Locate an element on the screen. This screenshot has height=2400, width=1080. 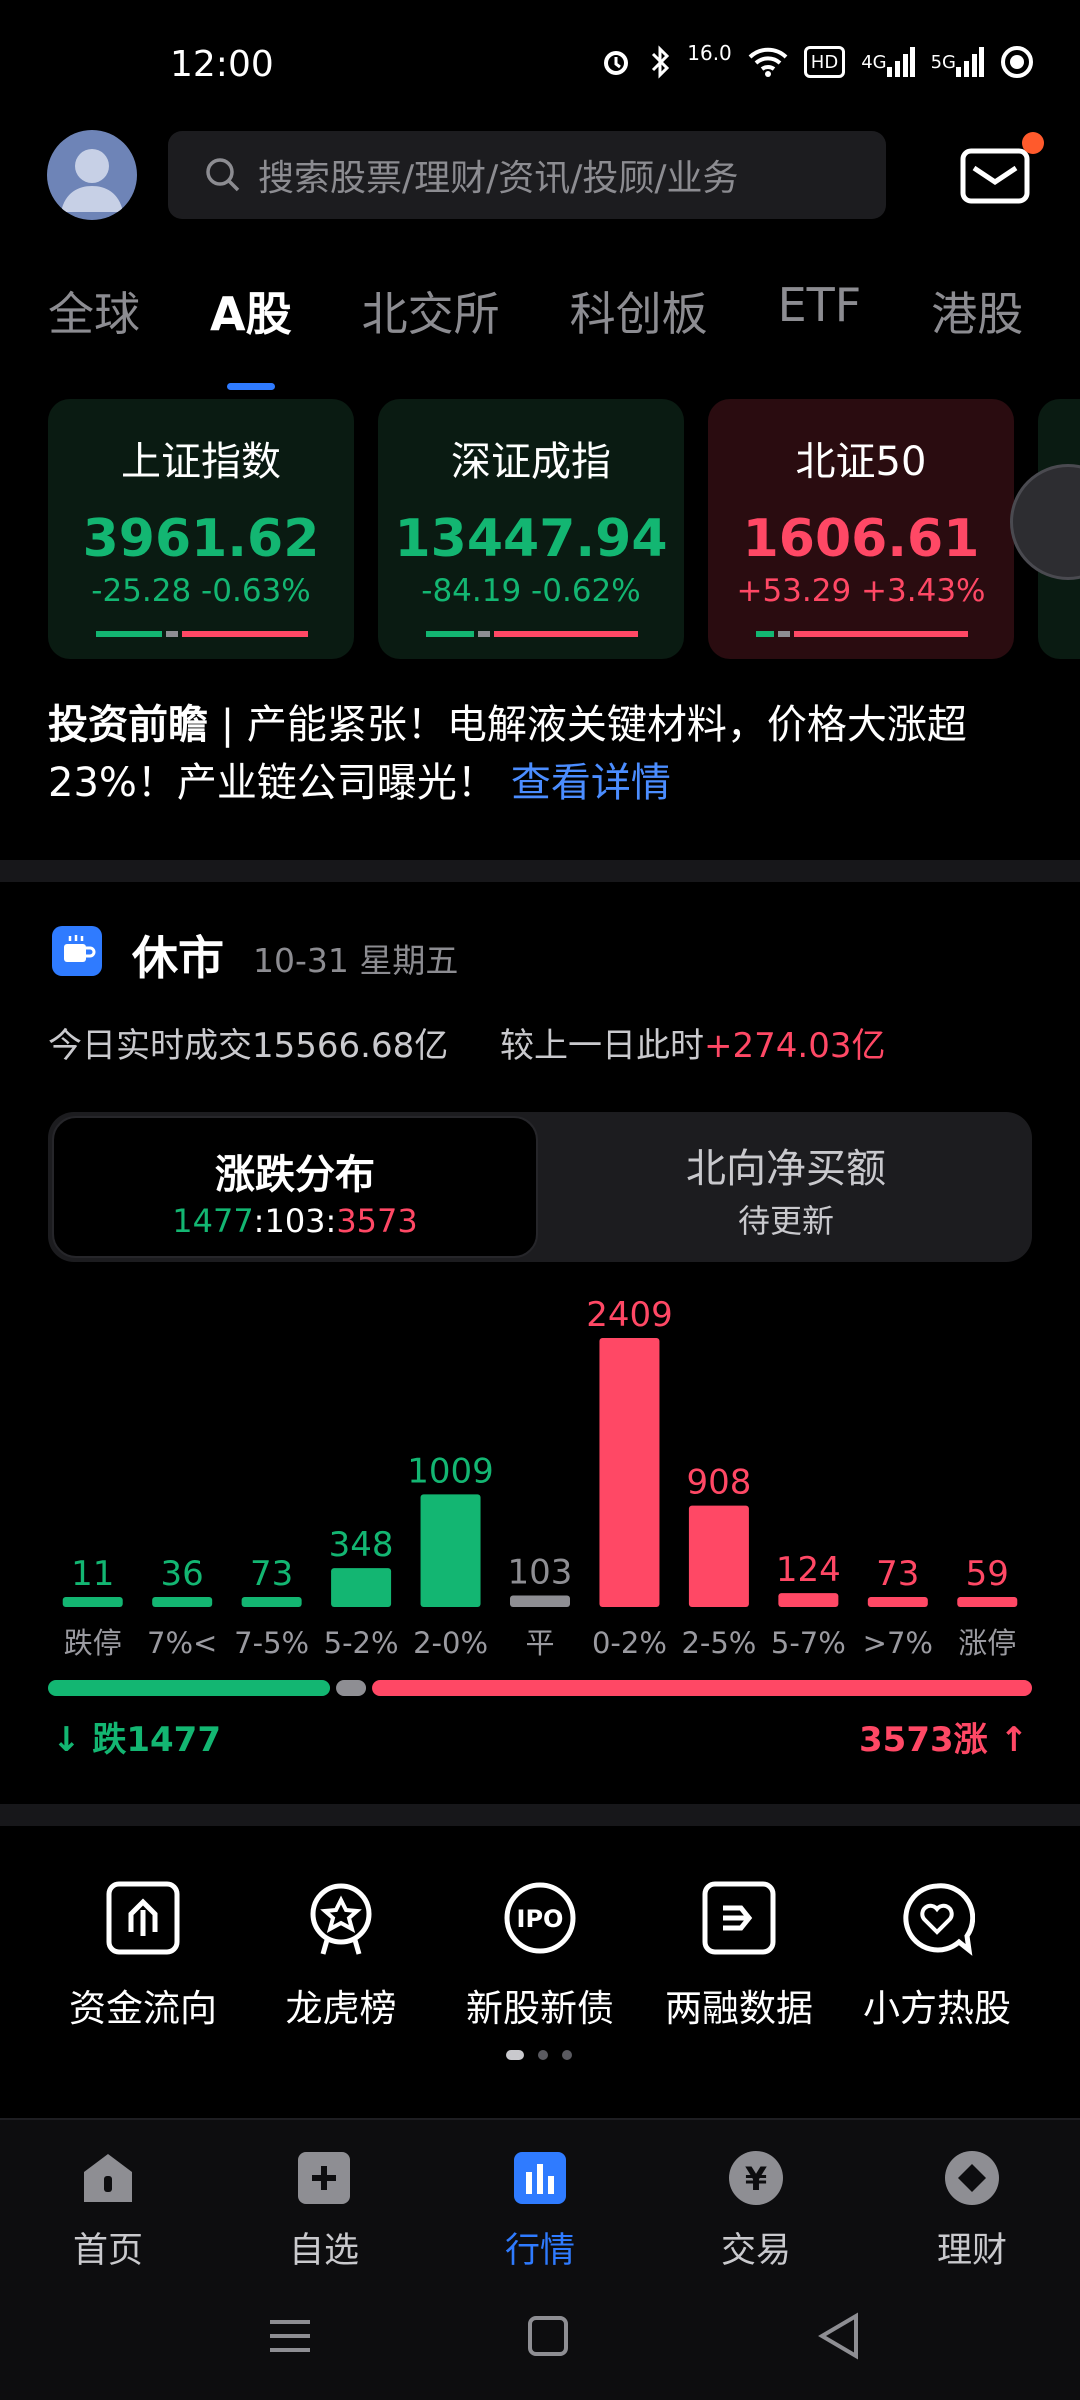
shortcut-fund-flow: 资金流向 is located at coordinates (143, 1956).